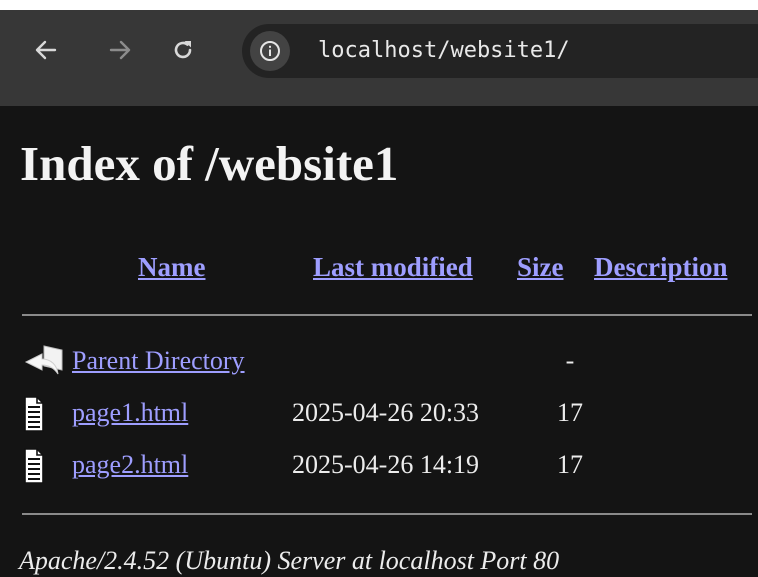 This screenshot has height=577, width=758. Describe the element at coordinates (570, 360) in the screenshot. I see `row-size: -` at that location.